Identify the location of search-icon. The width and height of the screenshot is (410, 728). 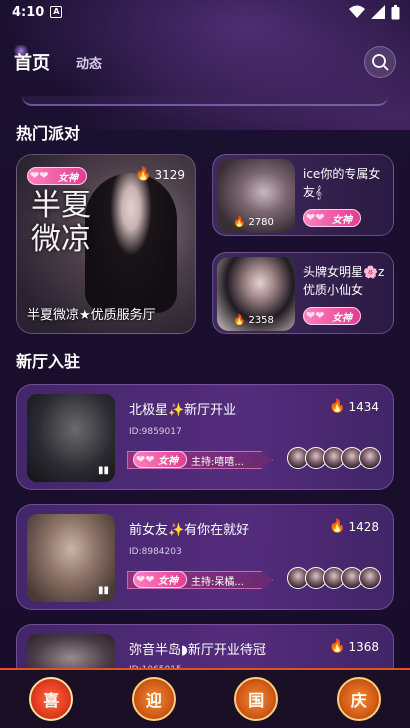
(380, 62).